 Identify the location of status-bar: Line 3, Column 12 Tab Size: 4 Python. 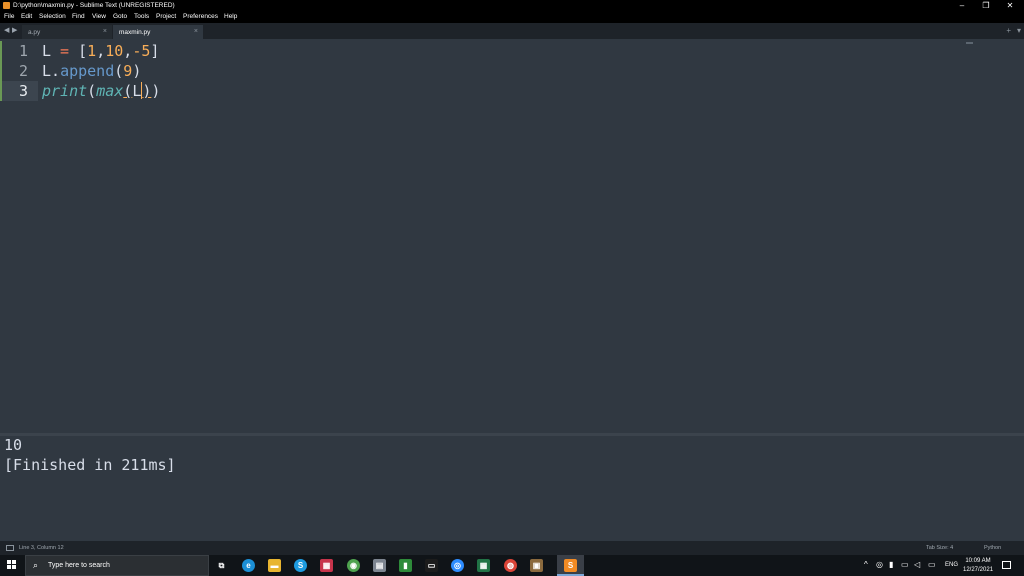
(512, 548).